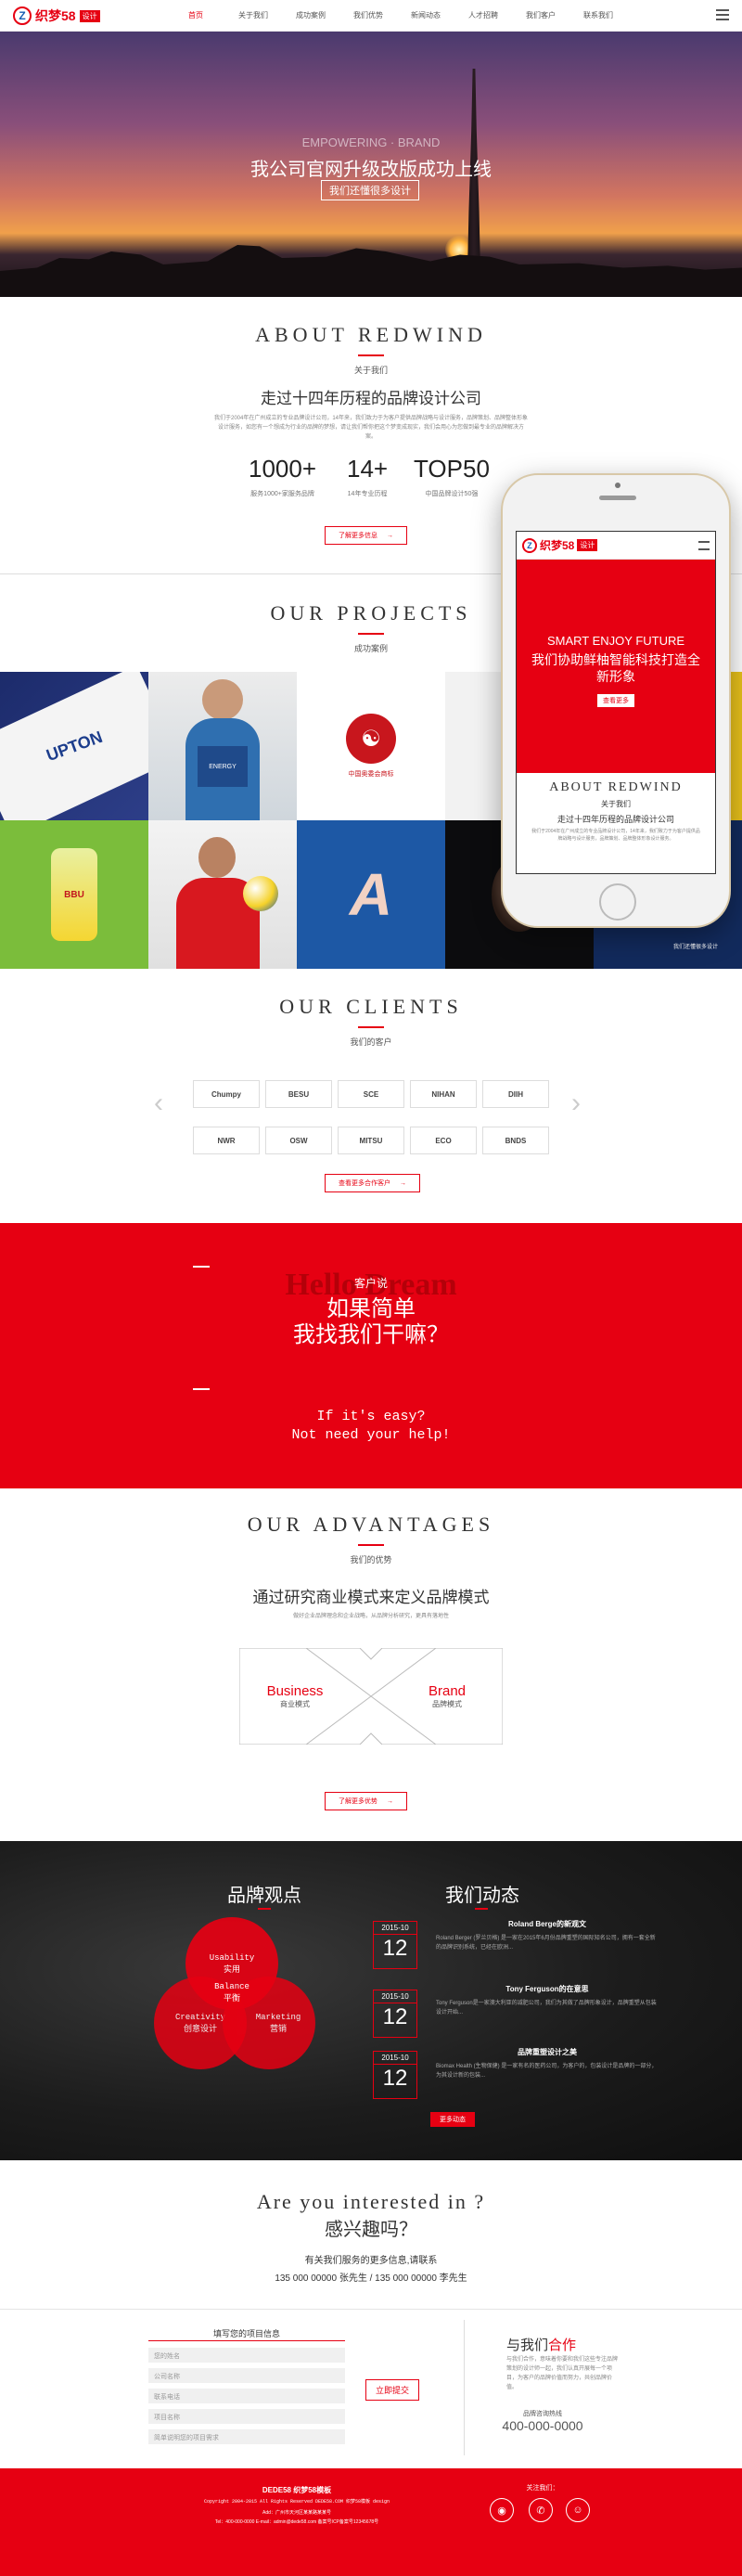 The image size is (742, 2576). Describe the element at coordinates (515, 1094) in the screenshot. I see `client-logo: DIIH` at that location.